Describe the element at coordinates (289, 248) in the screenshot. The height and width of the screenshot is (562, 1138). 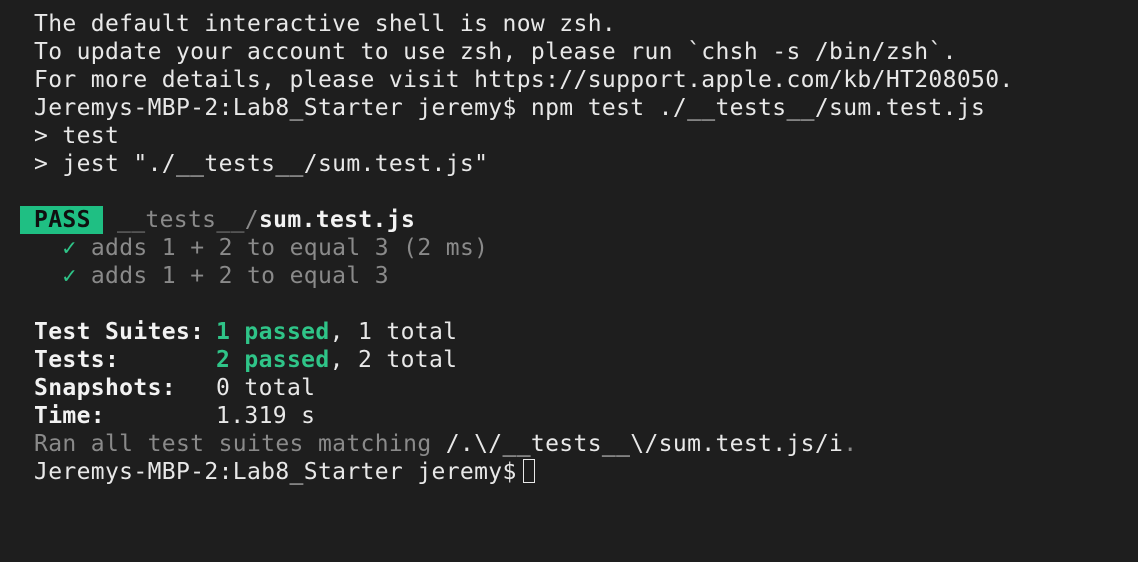
I see `test-case-name: adds 1 + 2 to equal 3 (2 ms)` at that location.